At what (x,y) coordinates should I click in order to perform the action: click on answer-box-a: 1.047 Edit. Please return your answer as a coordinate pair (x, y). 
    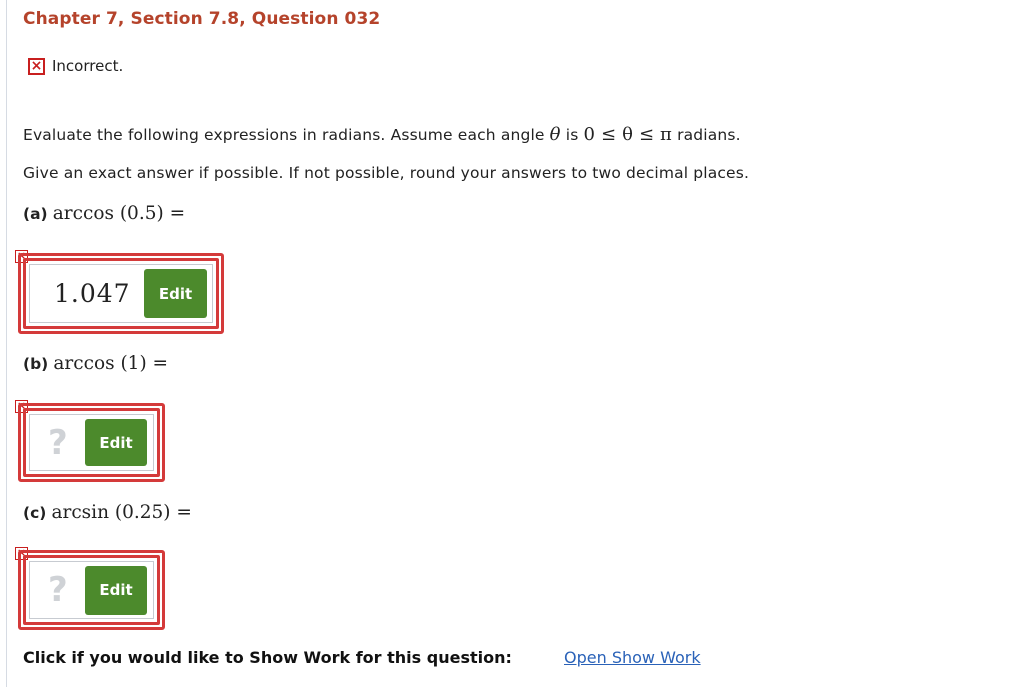
    Looking at the image, I should click on (121, 293).